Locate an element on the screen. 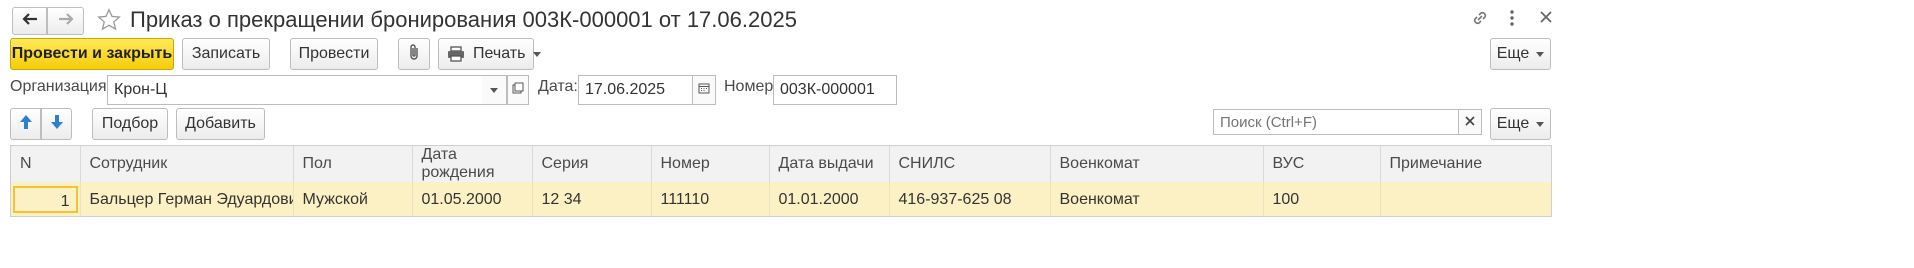 The width and height of the screenshot is (1914, 268). number-field: 003К-000001 is located at coordinates (835, 90).